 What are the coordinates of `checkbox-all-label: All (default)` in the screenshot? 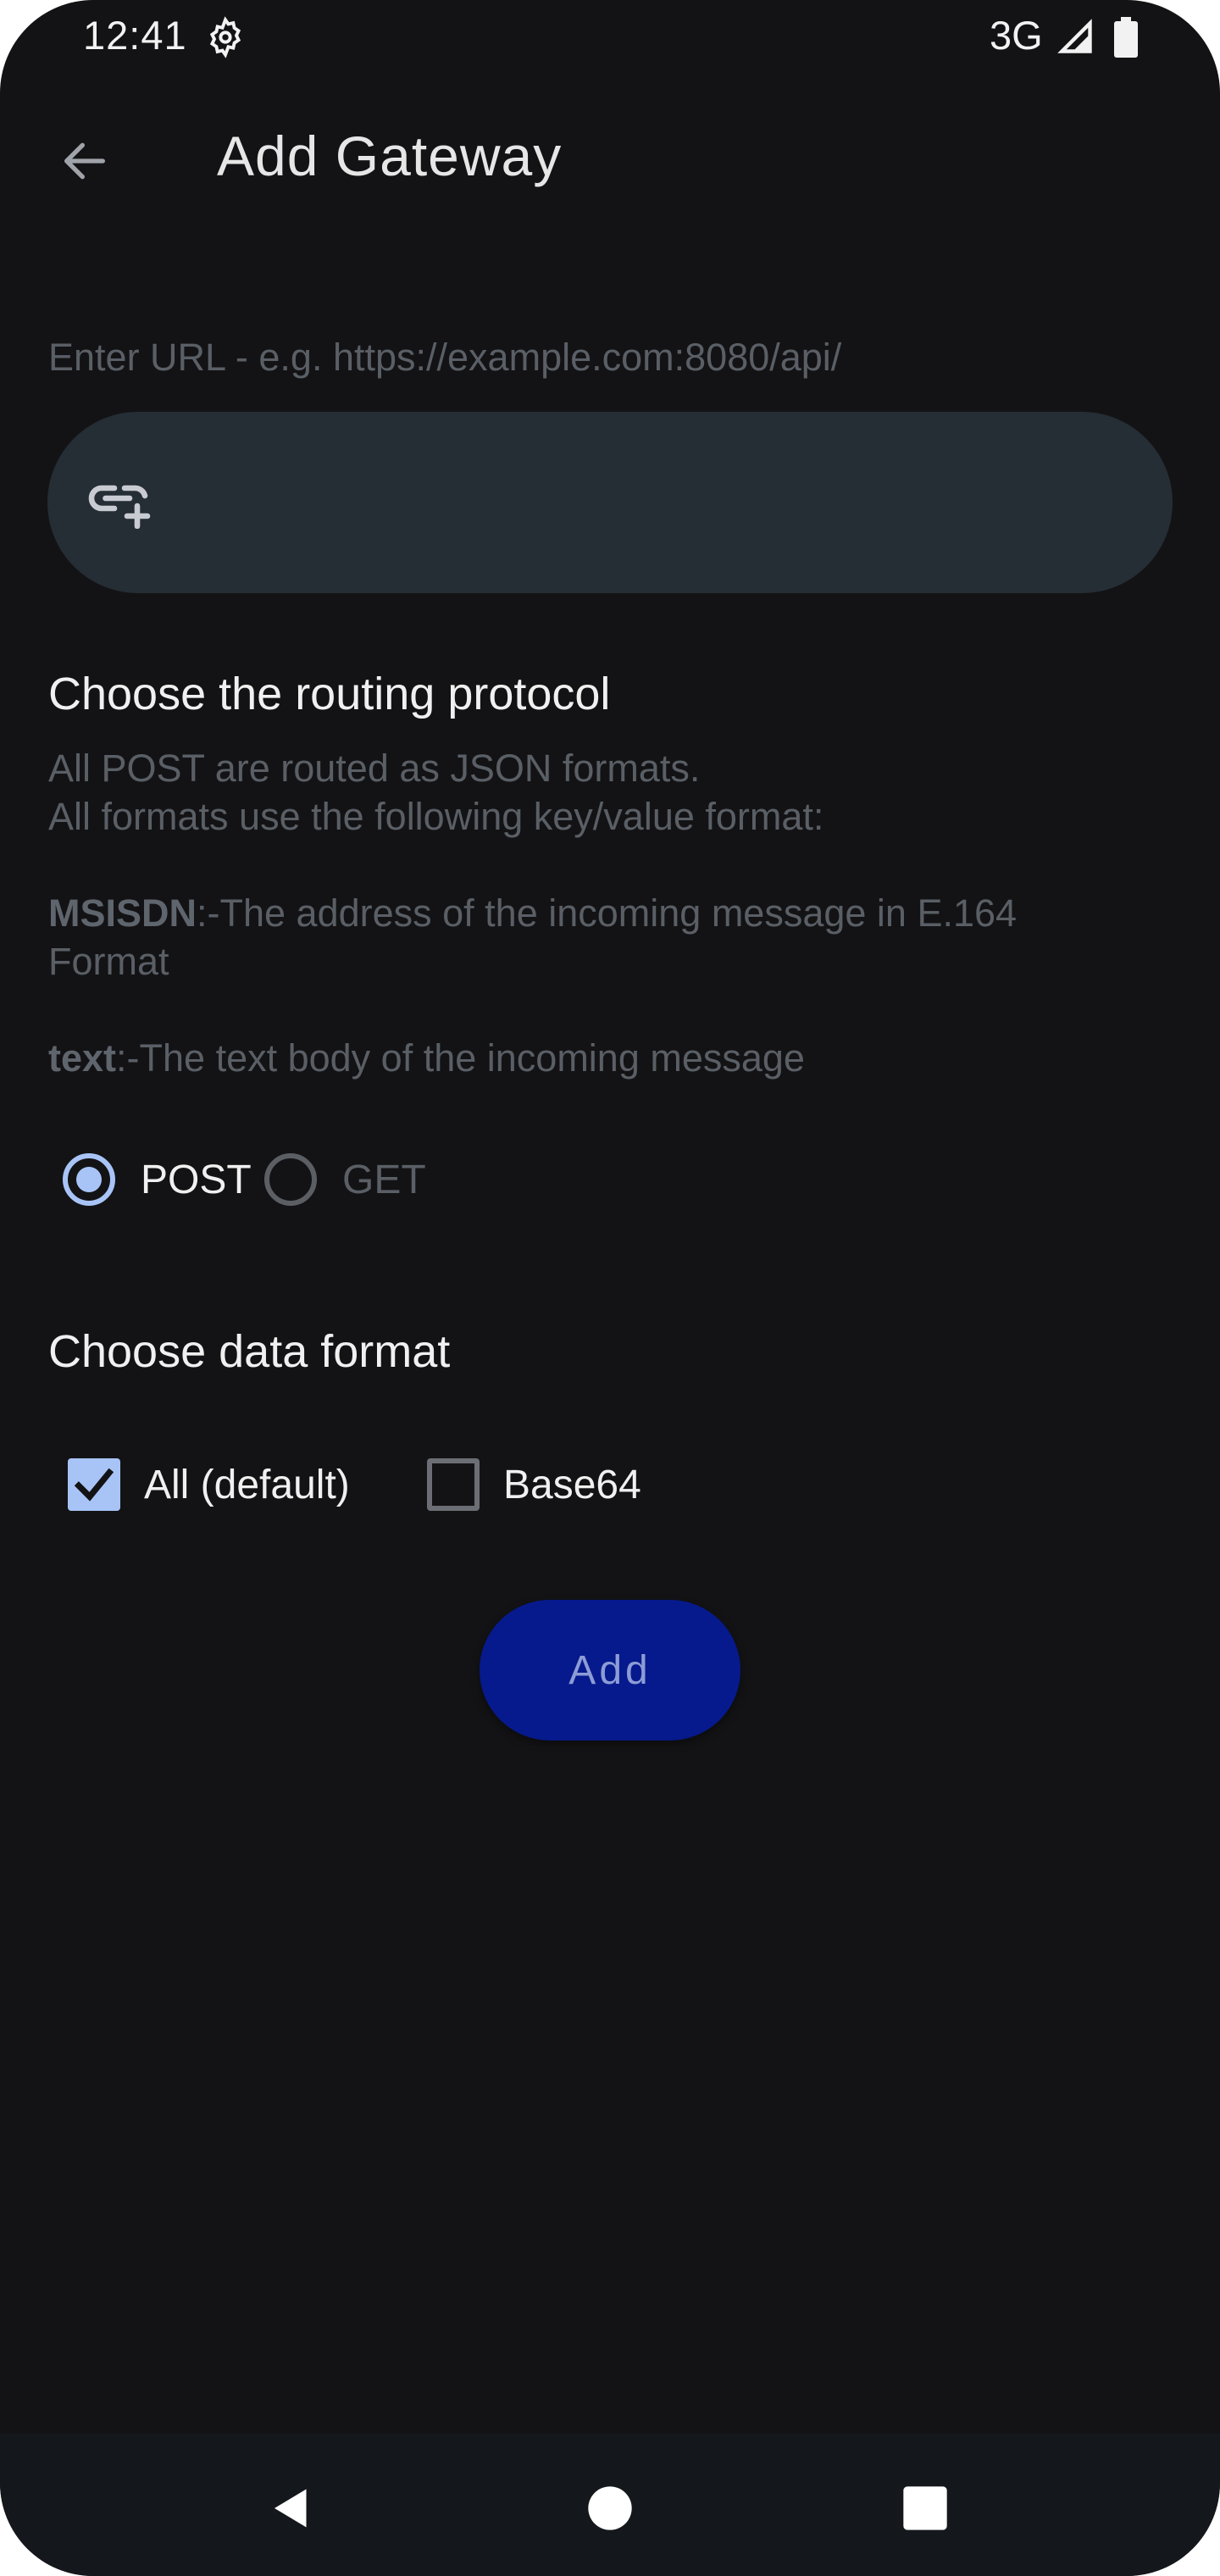 It's located at (247, 1484).